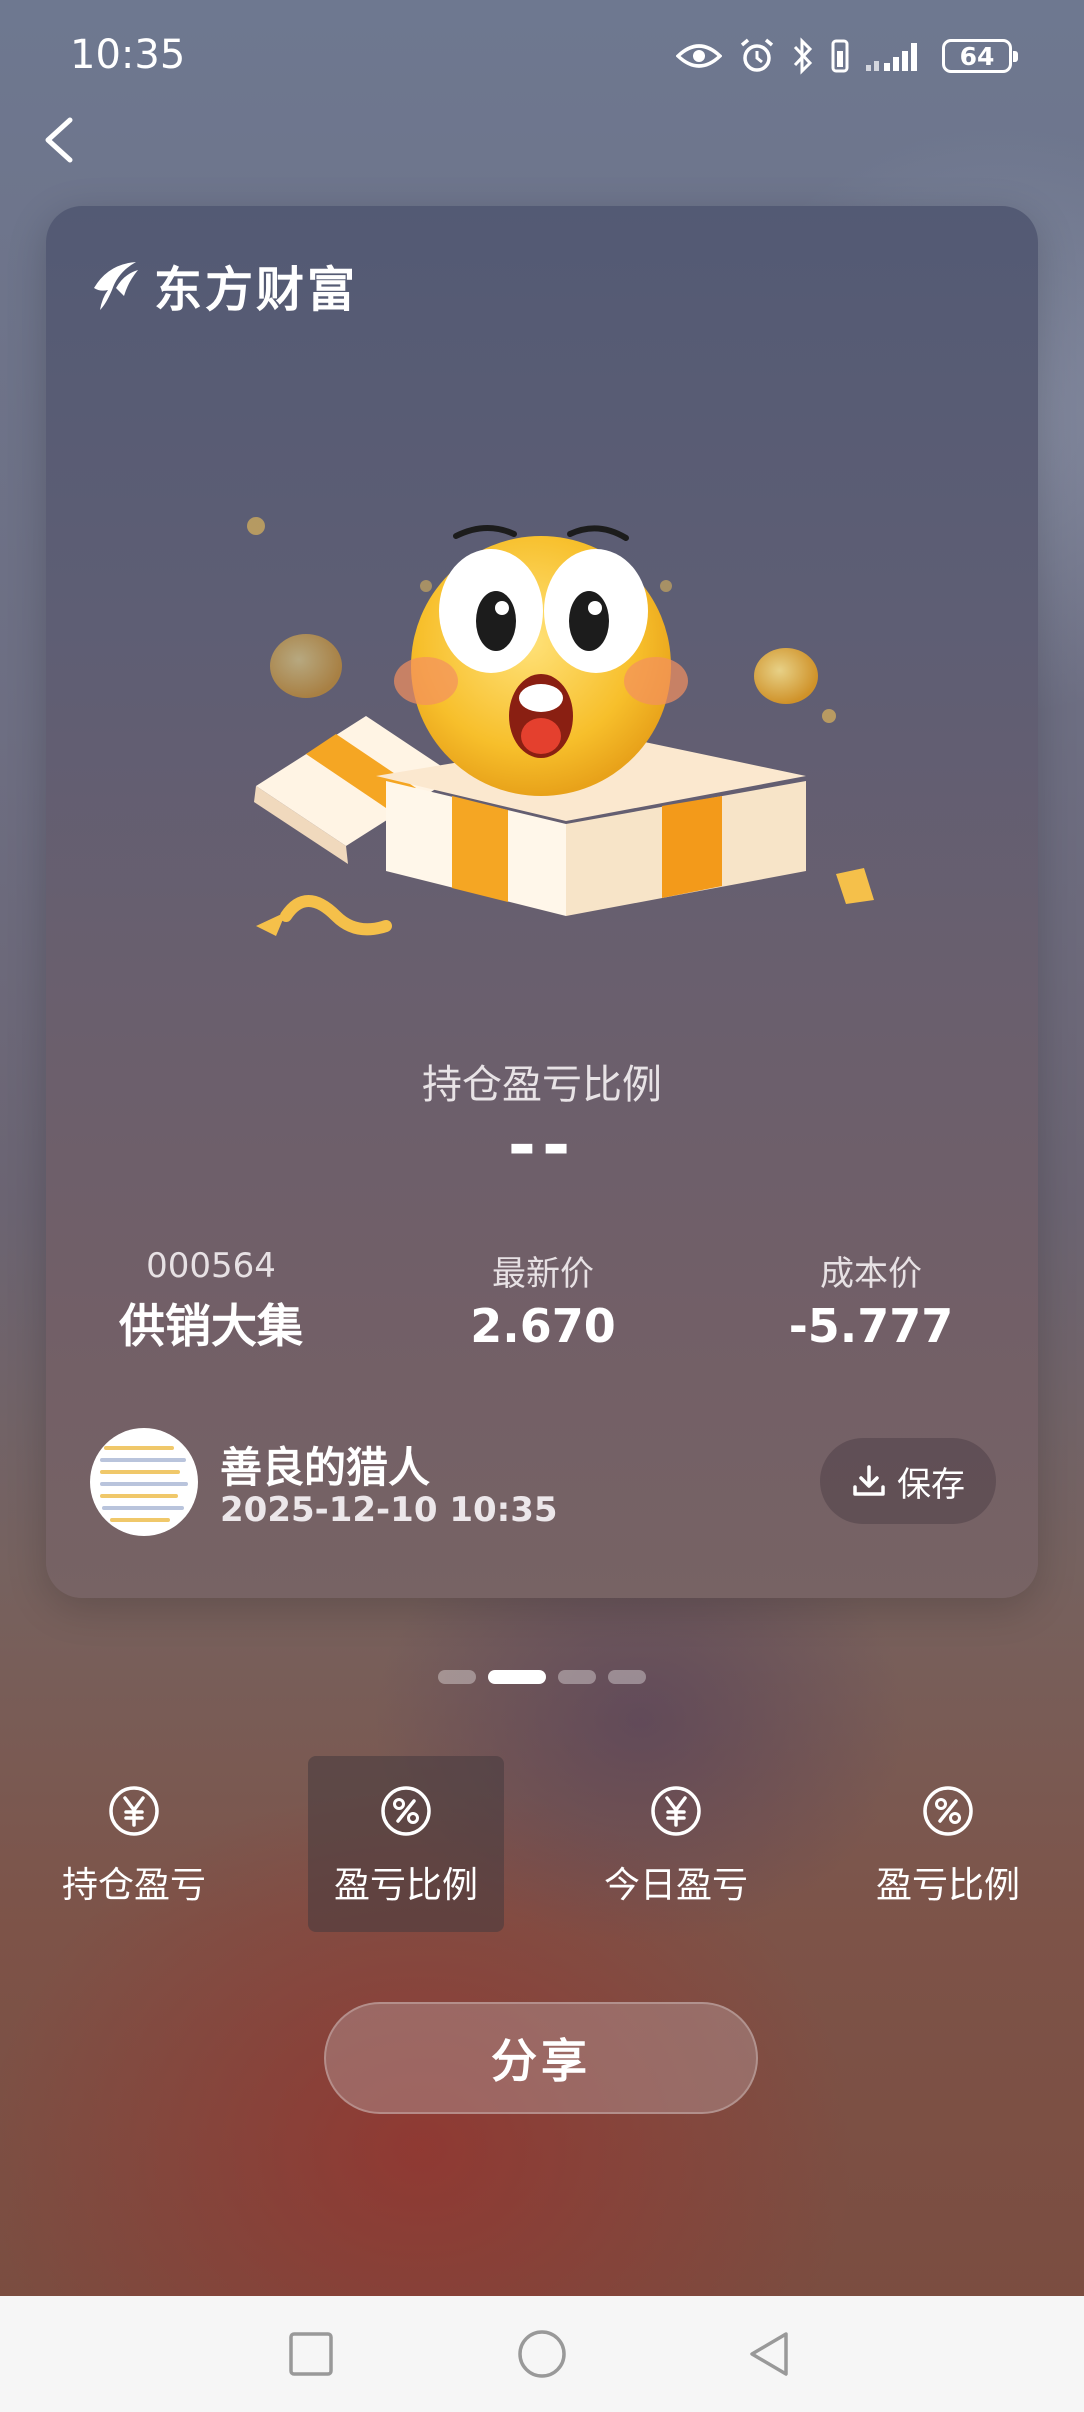  What do you see at coordinates (871, 1274) in the screenshot?
I see `cost-price-label: 成本价` at bounding box center [871, 1274].